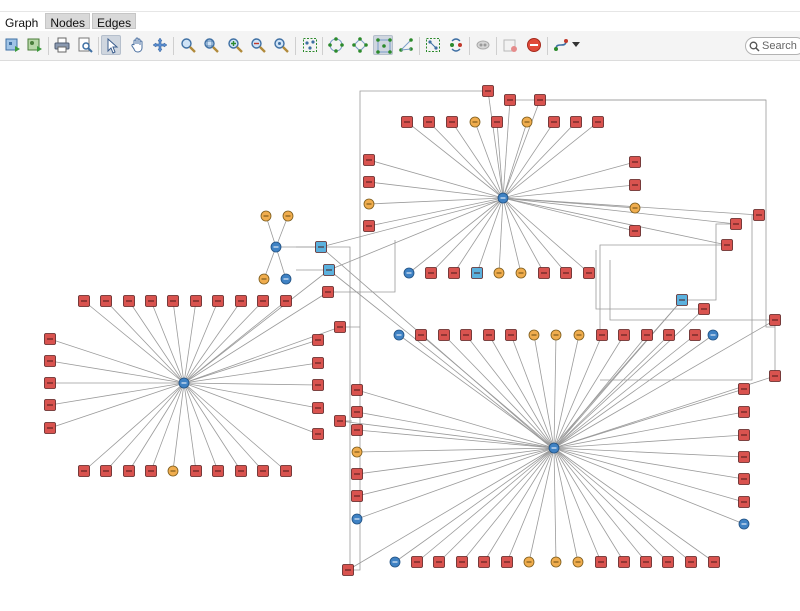 This screenshot has height=611, width=800. What do you see at coordinates (235, 45) in the screenshot?
I see `zoom-in-plus-icon` at bounding box center [235, 45].